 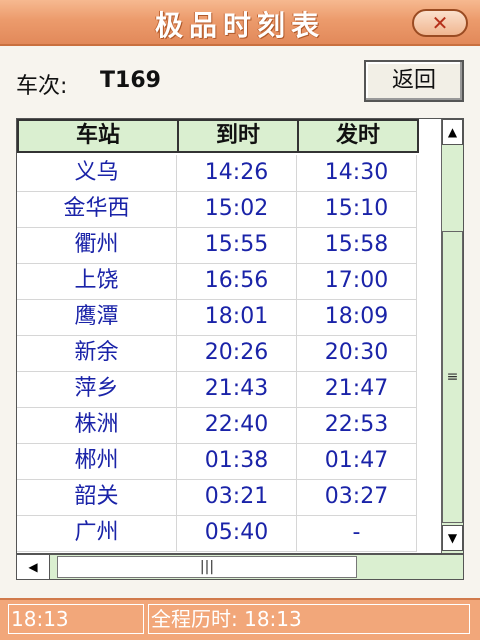 What do you see at coordinates (239, 25) in the screenshot?
I see `window-title: 极品时刻表` at bounding box center [239, 25].